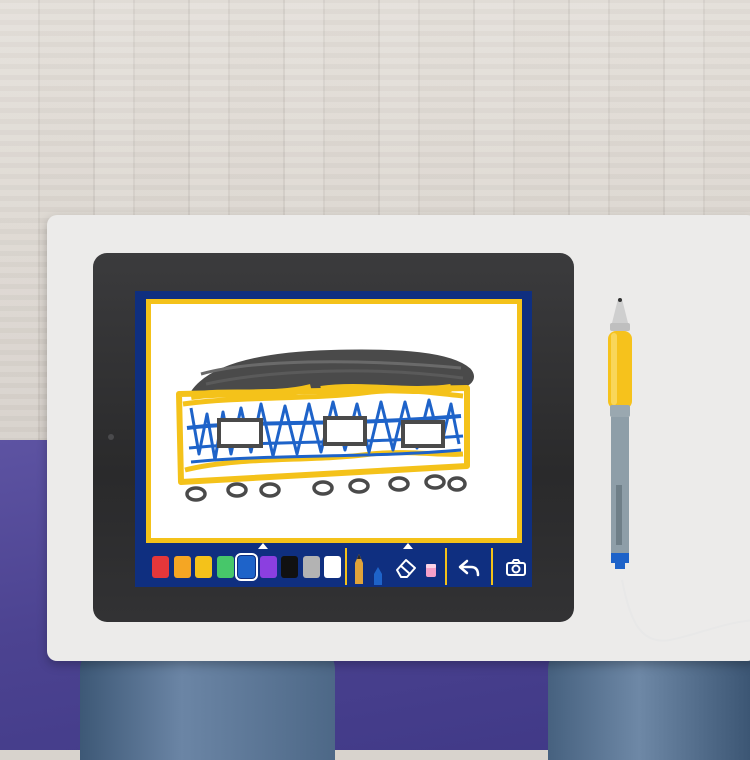  Describe the element at coordinates (620, 433) in the screenshot. I see `stylus-pen` at that location.